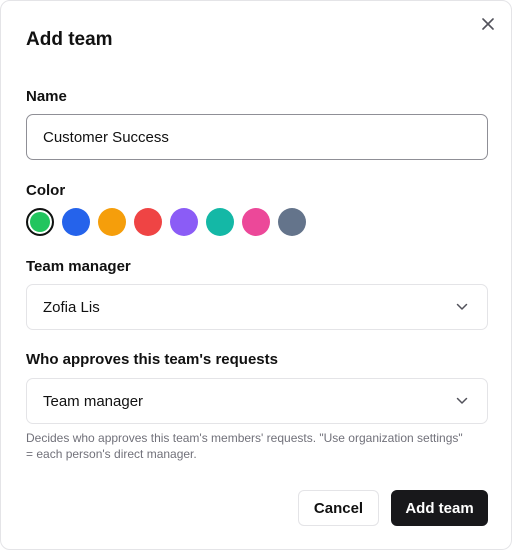 The width and height of the screenshot is (512, 550). I want to click on cancel-button: Cancel, so click(338, 508).